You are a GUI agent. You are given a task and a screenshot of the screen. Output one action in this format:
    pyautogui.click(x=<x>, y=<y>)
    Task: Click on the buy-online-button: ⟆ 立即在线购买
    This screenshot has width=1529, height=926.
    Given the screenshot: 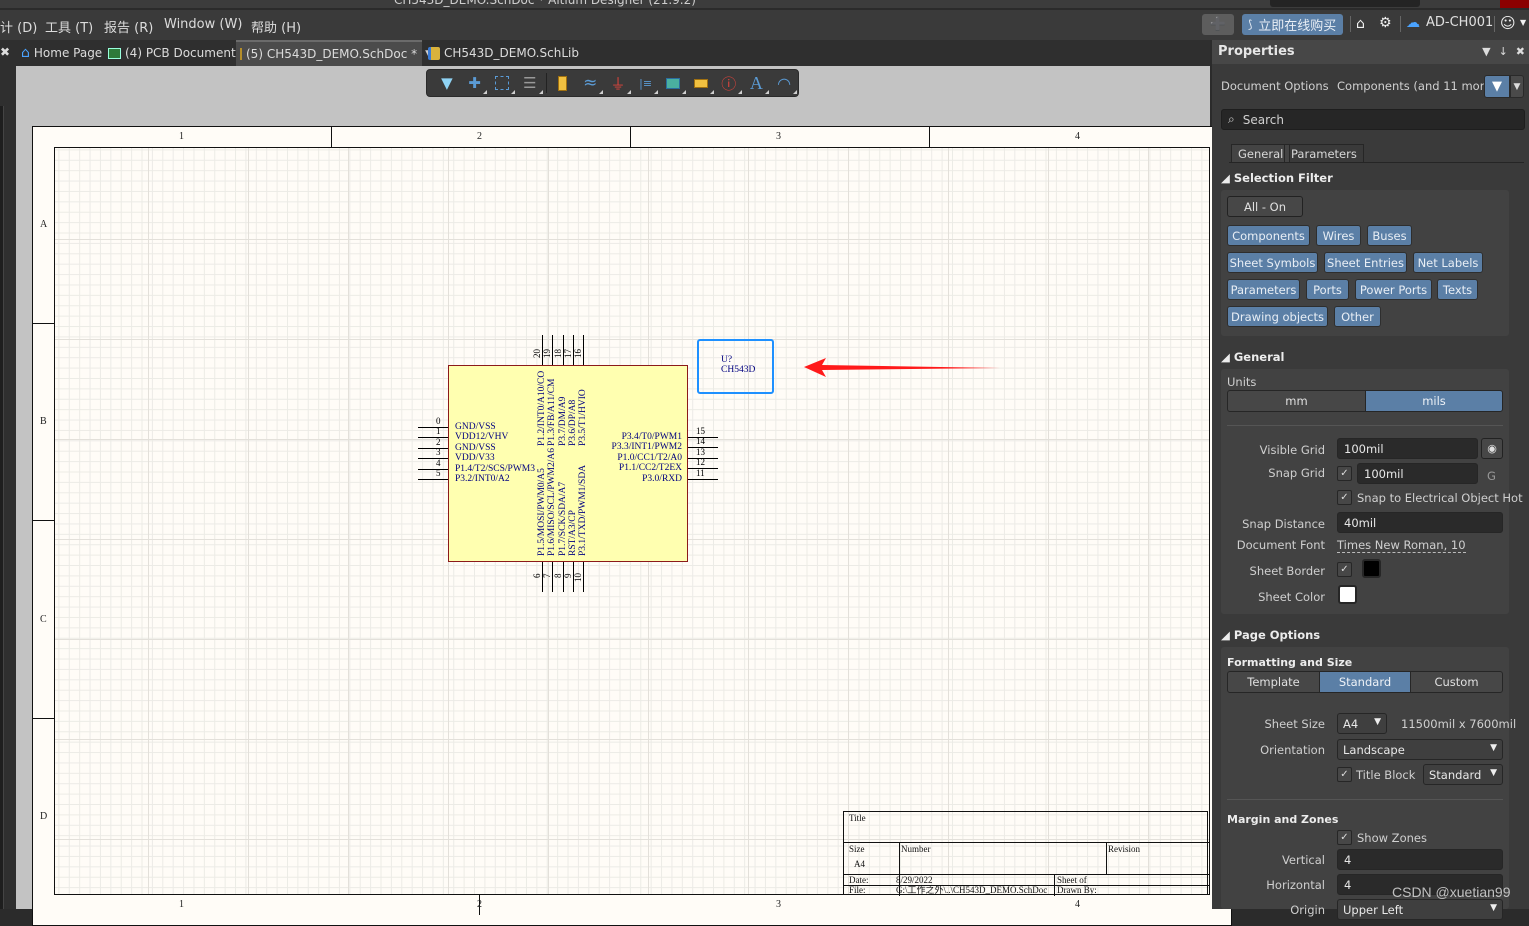 What is the action you would take?
    pyautogui.click(x=1292, y=24)
    